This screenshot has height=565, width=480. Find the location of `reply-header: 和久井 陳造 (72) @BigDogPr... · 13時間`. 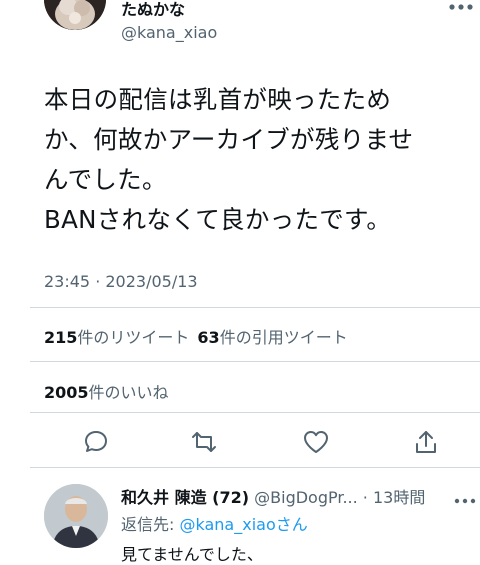

reply-header: 和久井 陳造 (72) @BigDogPr... · 13時間 is located at coordinates (273, 496).